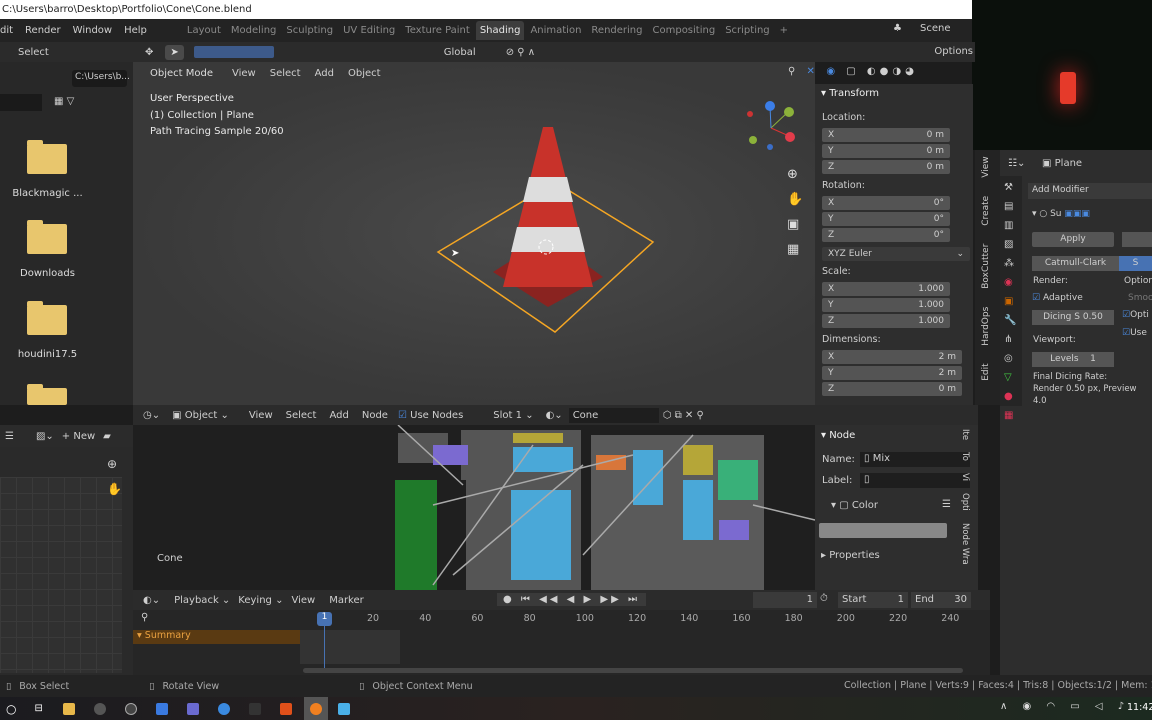  Describe the element at coordinates (892, 357) in the screenshot. I see `dimension-x: X2 m` at that location.